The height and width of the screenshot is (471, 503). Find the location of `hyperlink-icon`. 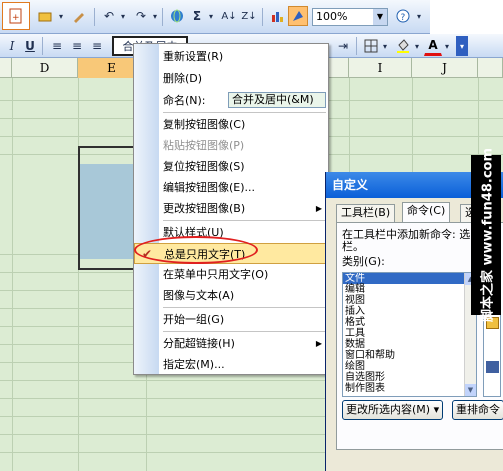

hyperlink-icon is located at coordinates (177, 16).